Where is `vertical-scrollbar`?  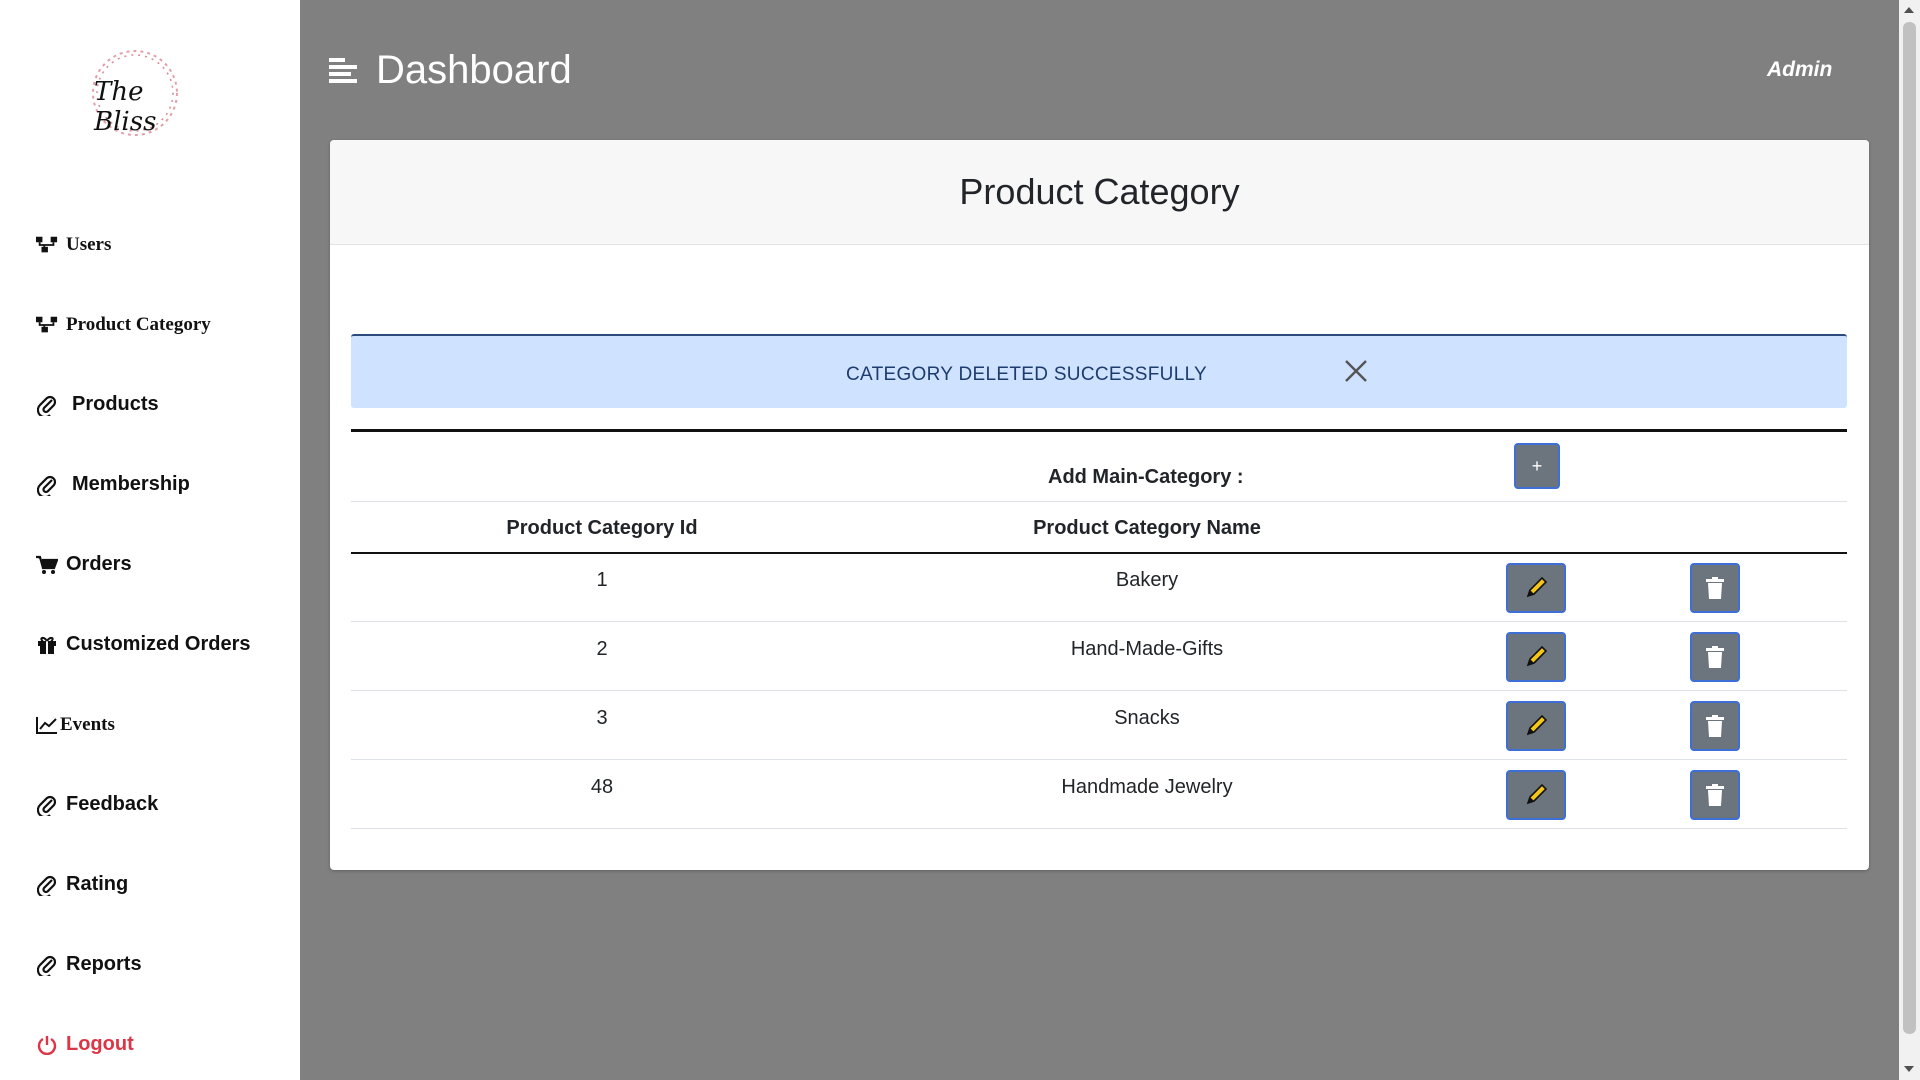
vertical-scrollbar is located at coordinates (1909, 540).